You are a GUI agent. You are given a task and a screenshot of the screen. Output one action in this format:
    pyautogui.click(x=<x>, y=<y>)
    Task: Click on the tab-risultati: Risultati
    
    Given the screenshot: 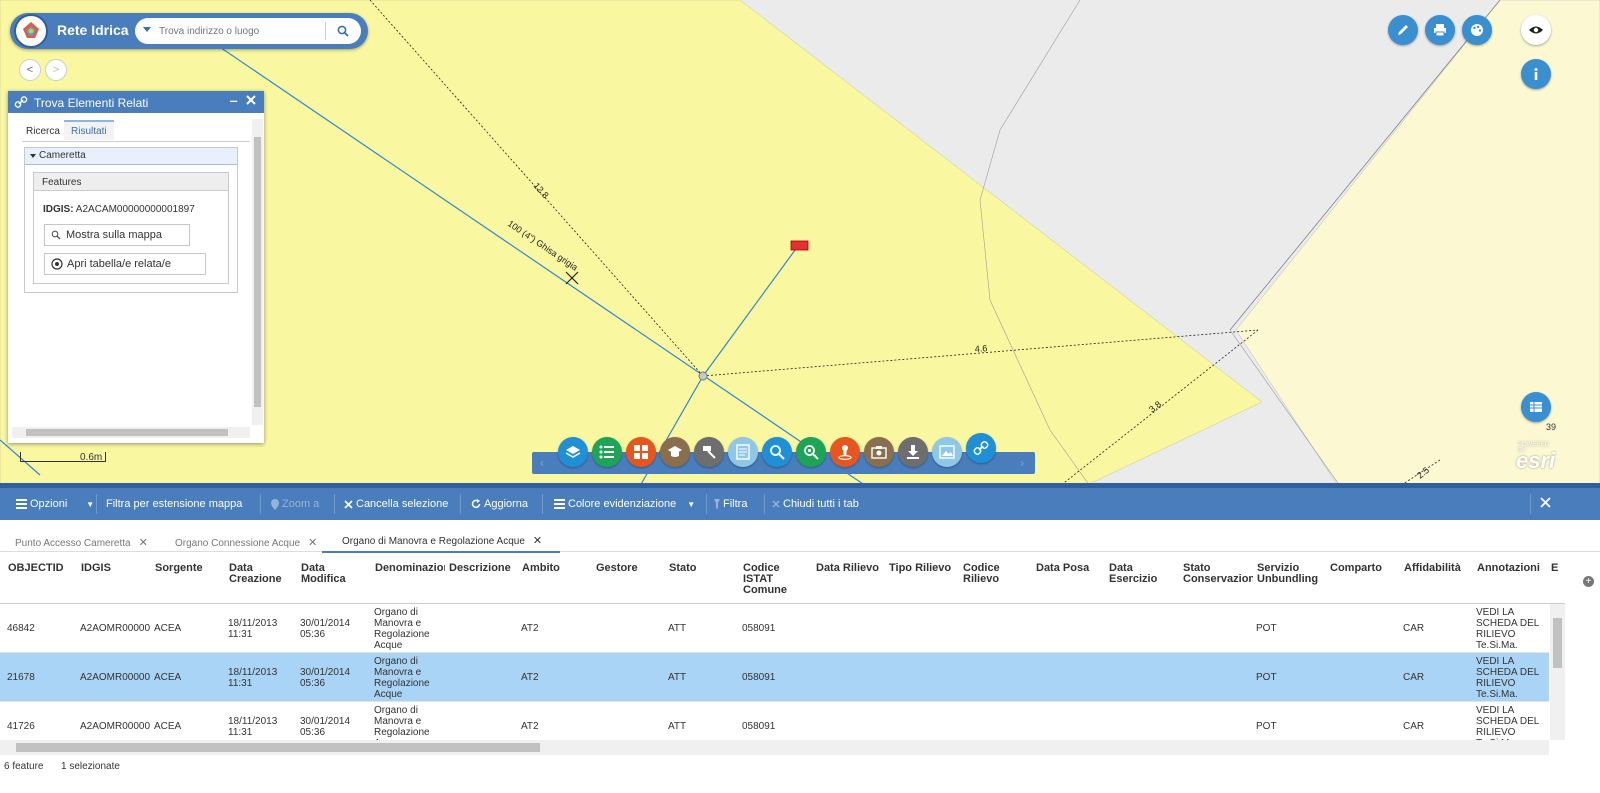 What is the action you would take?
    pyautogui.click(x=89, y=130)
    